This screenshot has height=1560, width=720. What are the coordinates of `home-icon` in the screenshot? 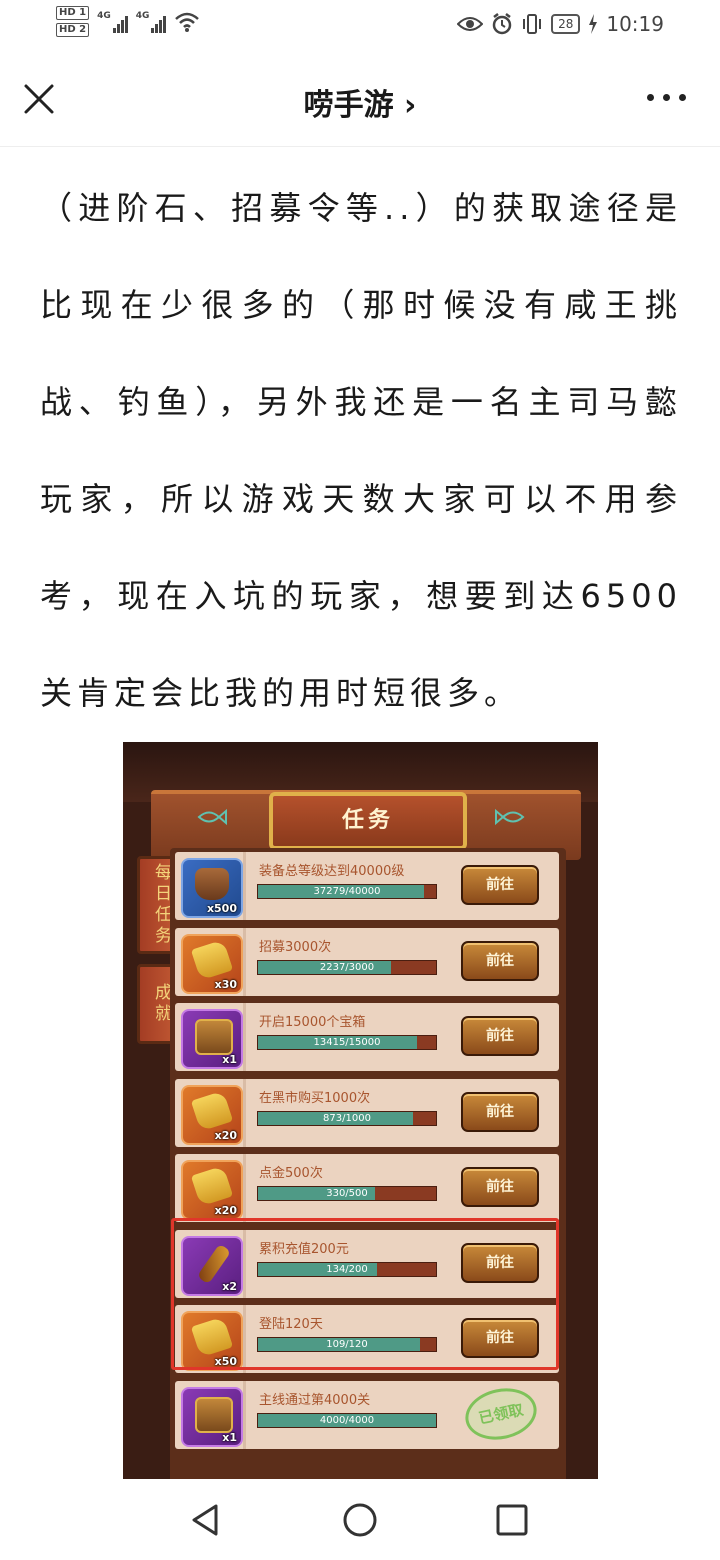 It's located at (360, 1520).